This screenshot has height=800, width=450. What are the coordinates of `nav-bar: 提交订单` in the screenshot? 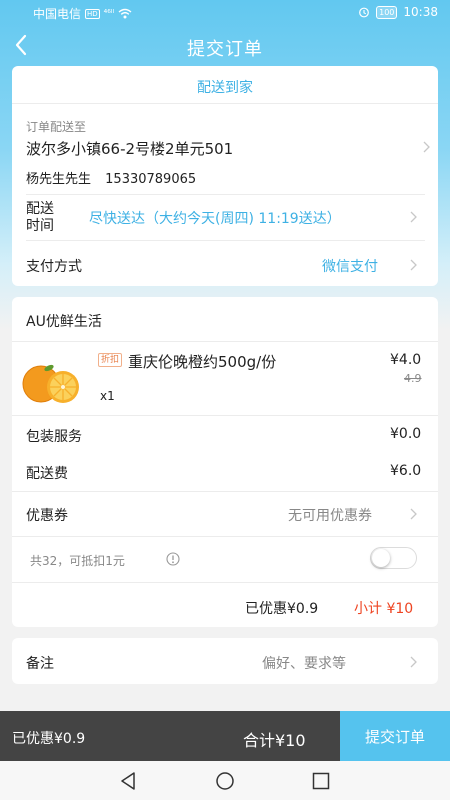 It's located at (225, 46).